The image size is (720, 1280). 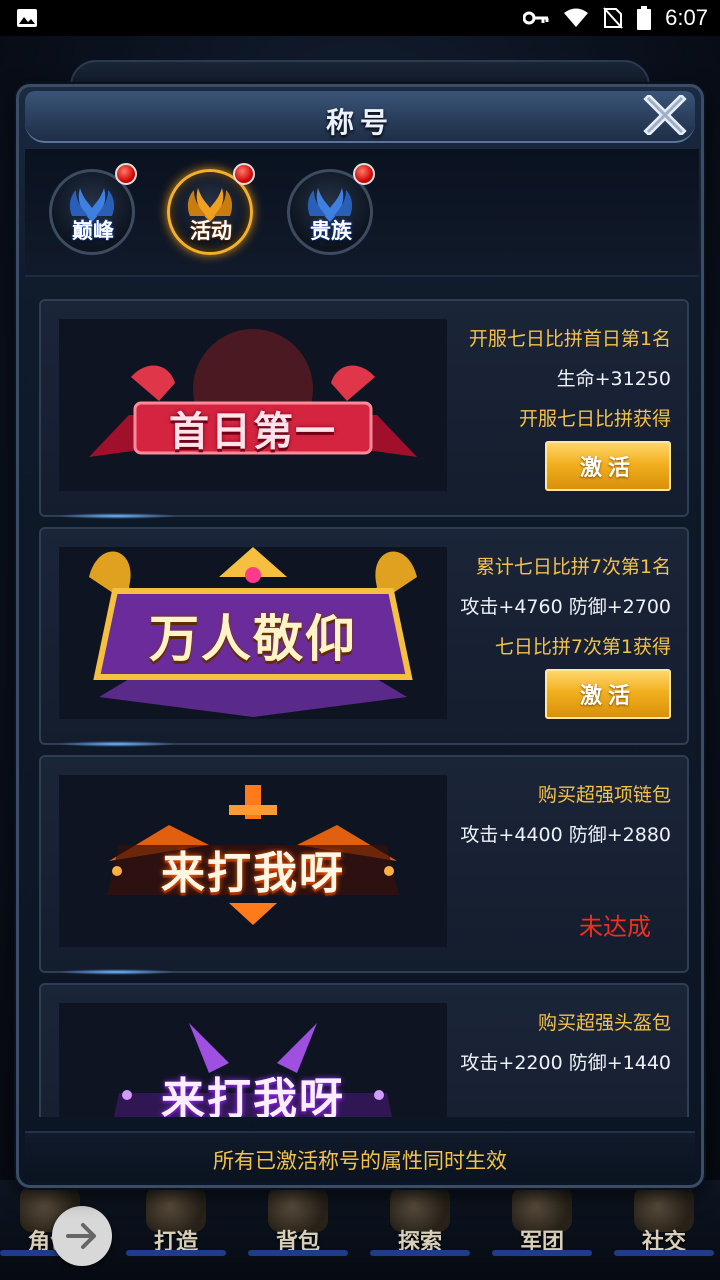 I want to click on tab-label: 贵族, so click(x=331, y=231).